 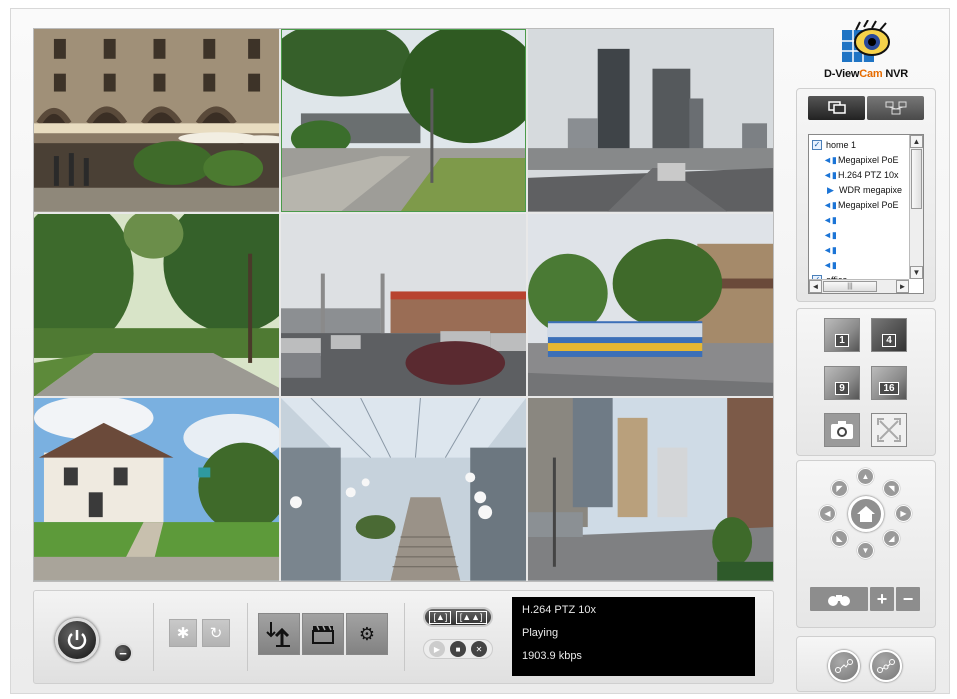 What do you see at coordinates (559, 610) in the screenshot?
I see `status-camera-name: H.264 PTZ 10x` at bounding box center [559, 610].